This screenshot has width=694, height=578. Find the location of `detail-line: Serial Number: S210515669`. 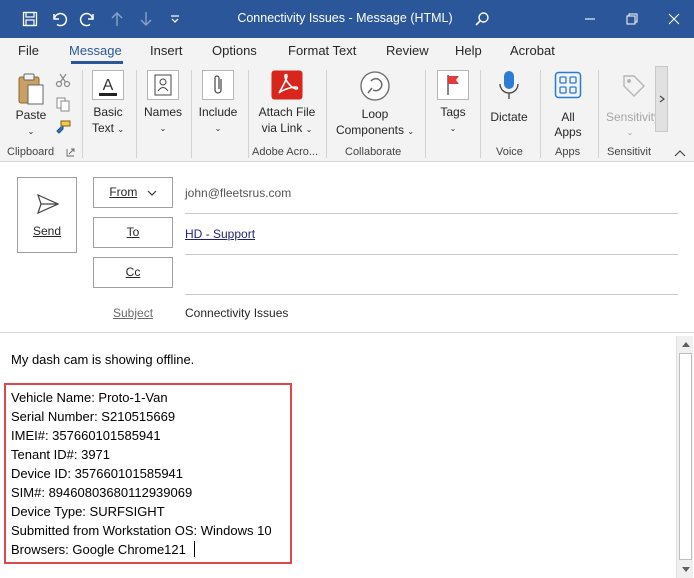

detail-line: Serial Number: S210515669 is located at coordinates (93, 416).